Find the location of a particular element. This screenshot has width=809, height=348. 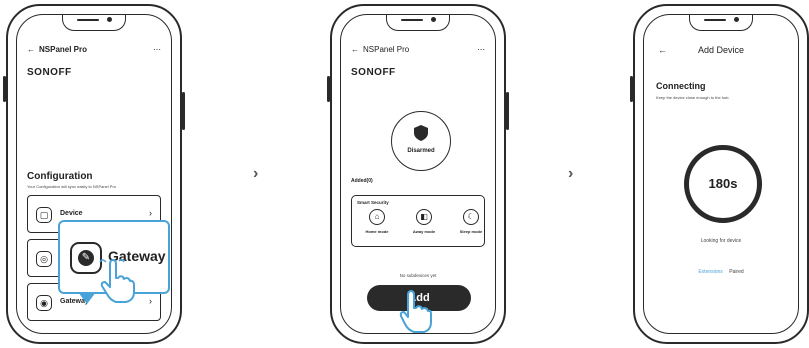

away-mode-button: ◧ Away mode is located at coordinates (424, 221).